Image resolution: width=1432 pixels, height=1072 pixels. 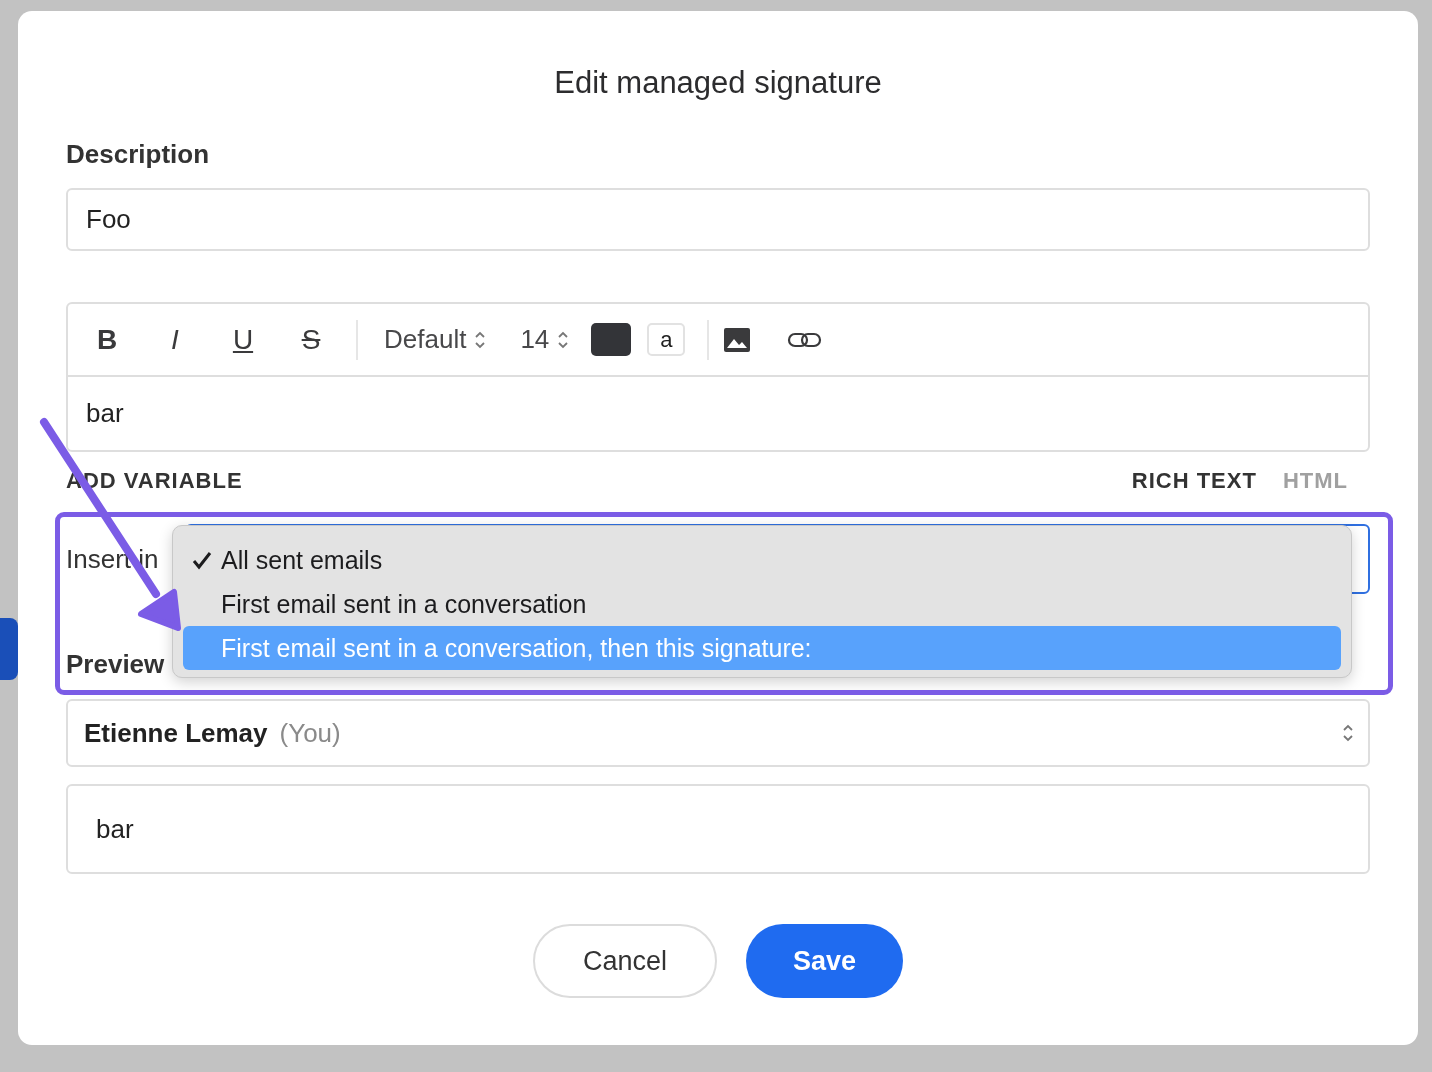 I want to click on user-select: Etienne Lemay (You), so click(x=718, y=733).